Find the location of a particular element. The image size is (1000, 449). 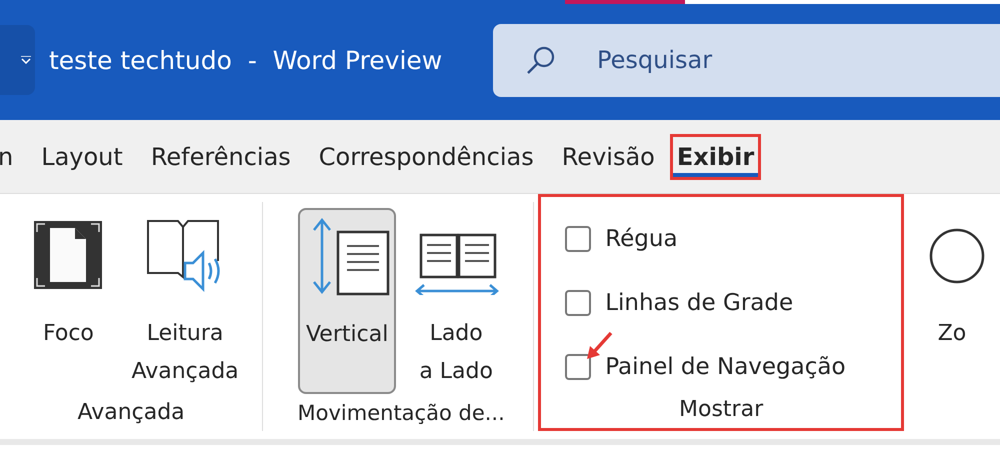

checkbox-label: Linhas de Grade is located at coordinates (699, 303).